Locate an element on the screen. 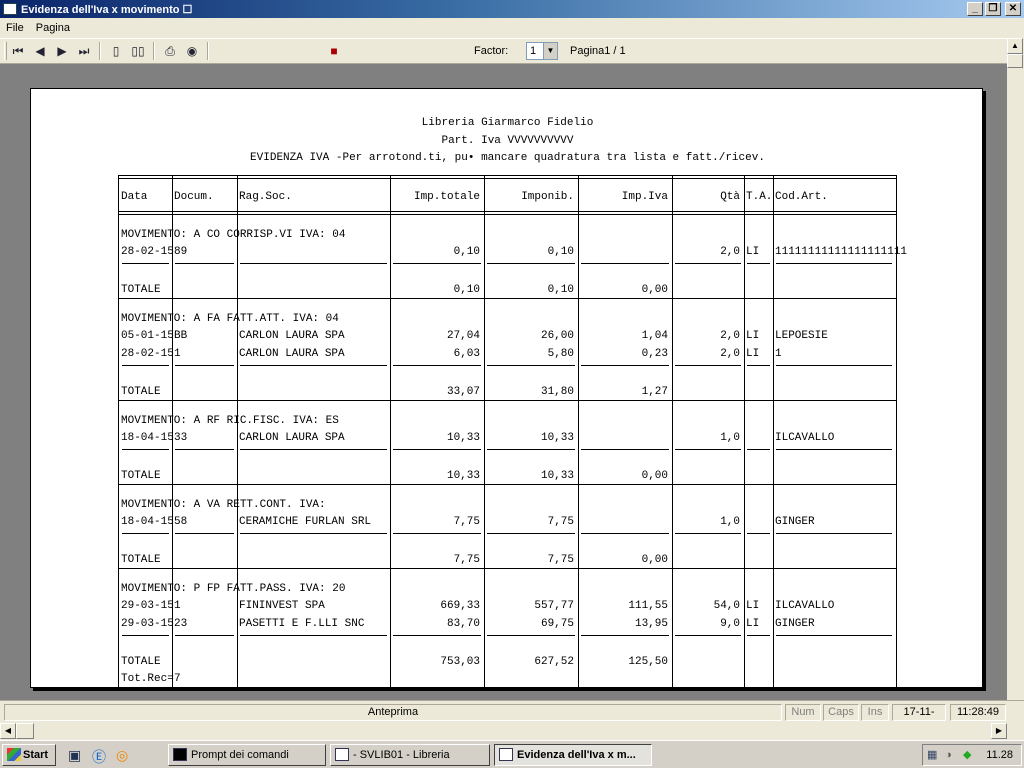 This screenshot has width=1024, height=768. scroll-thumb-horizontal is located at coordinates (25, 731).